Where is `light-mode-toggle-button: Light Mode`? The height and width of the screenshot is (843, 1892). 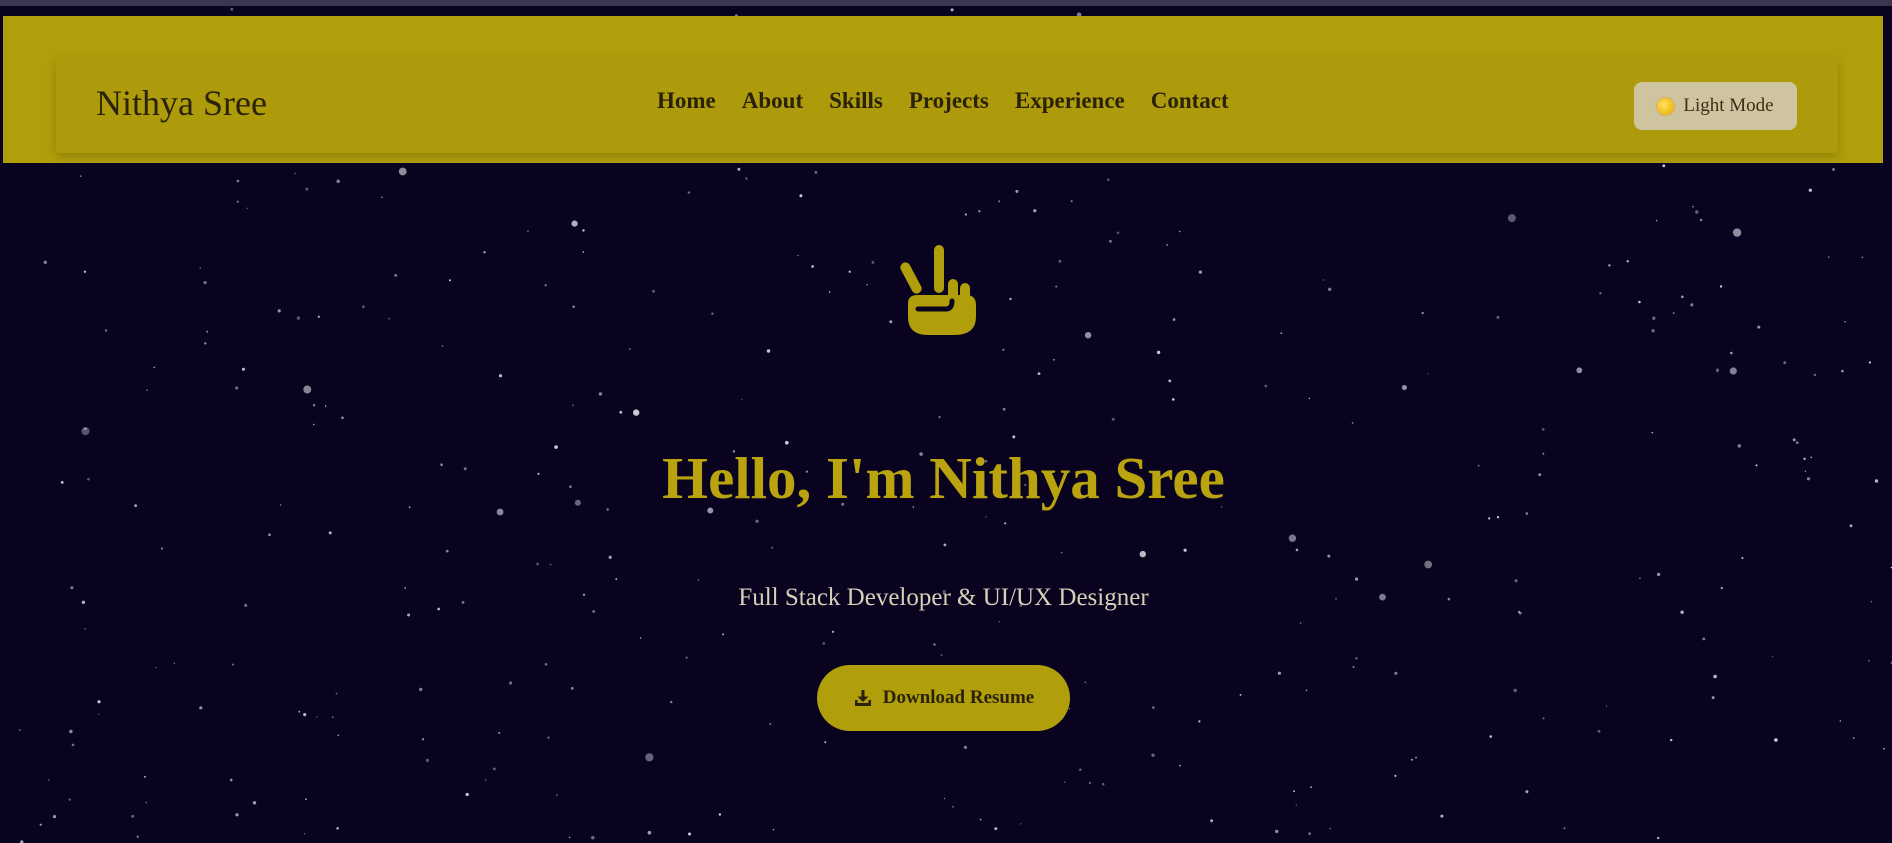
light-mode-toggle-button: Light Mode is located at coordinates (1715, 106).